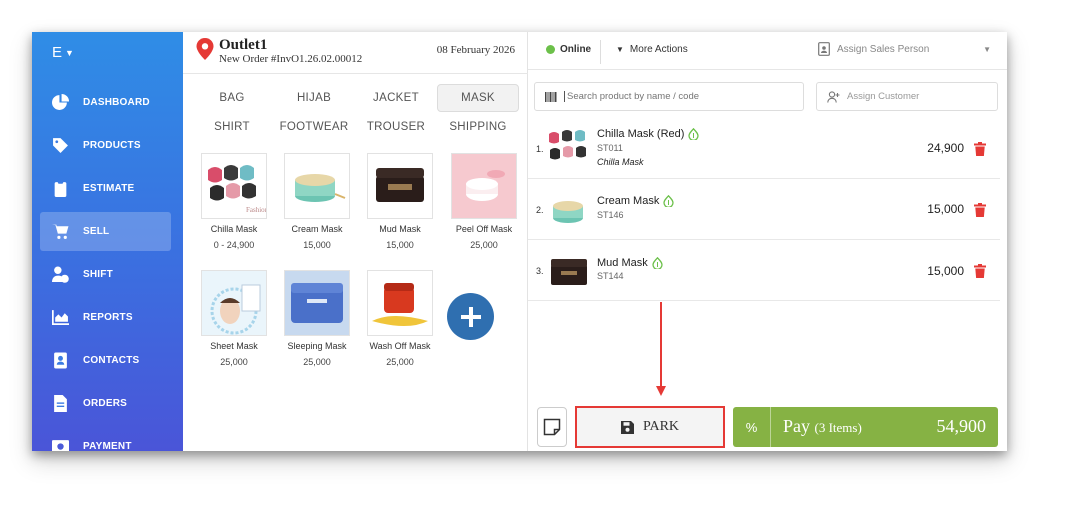  What do you see at coordinates (60, 188) in the screenshot?
I see `clipboard-icon` at bounding box center [60, 188].